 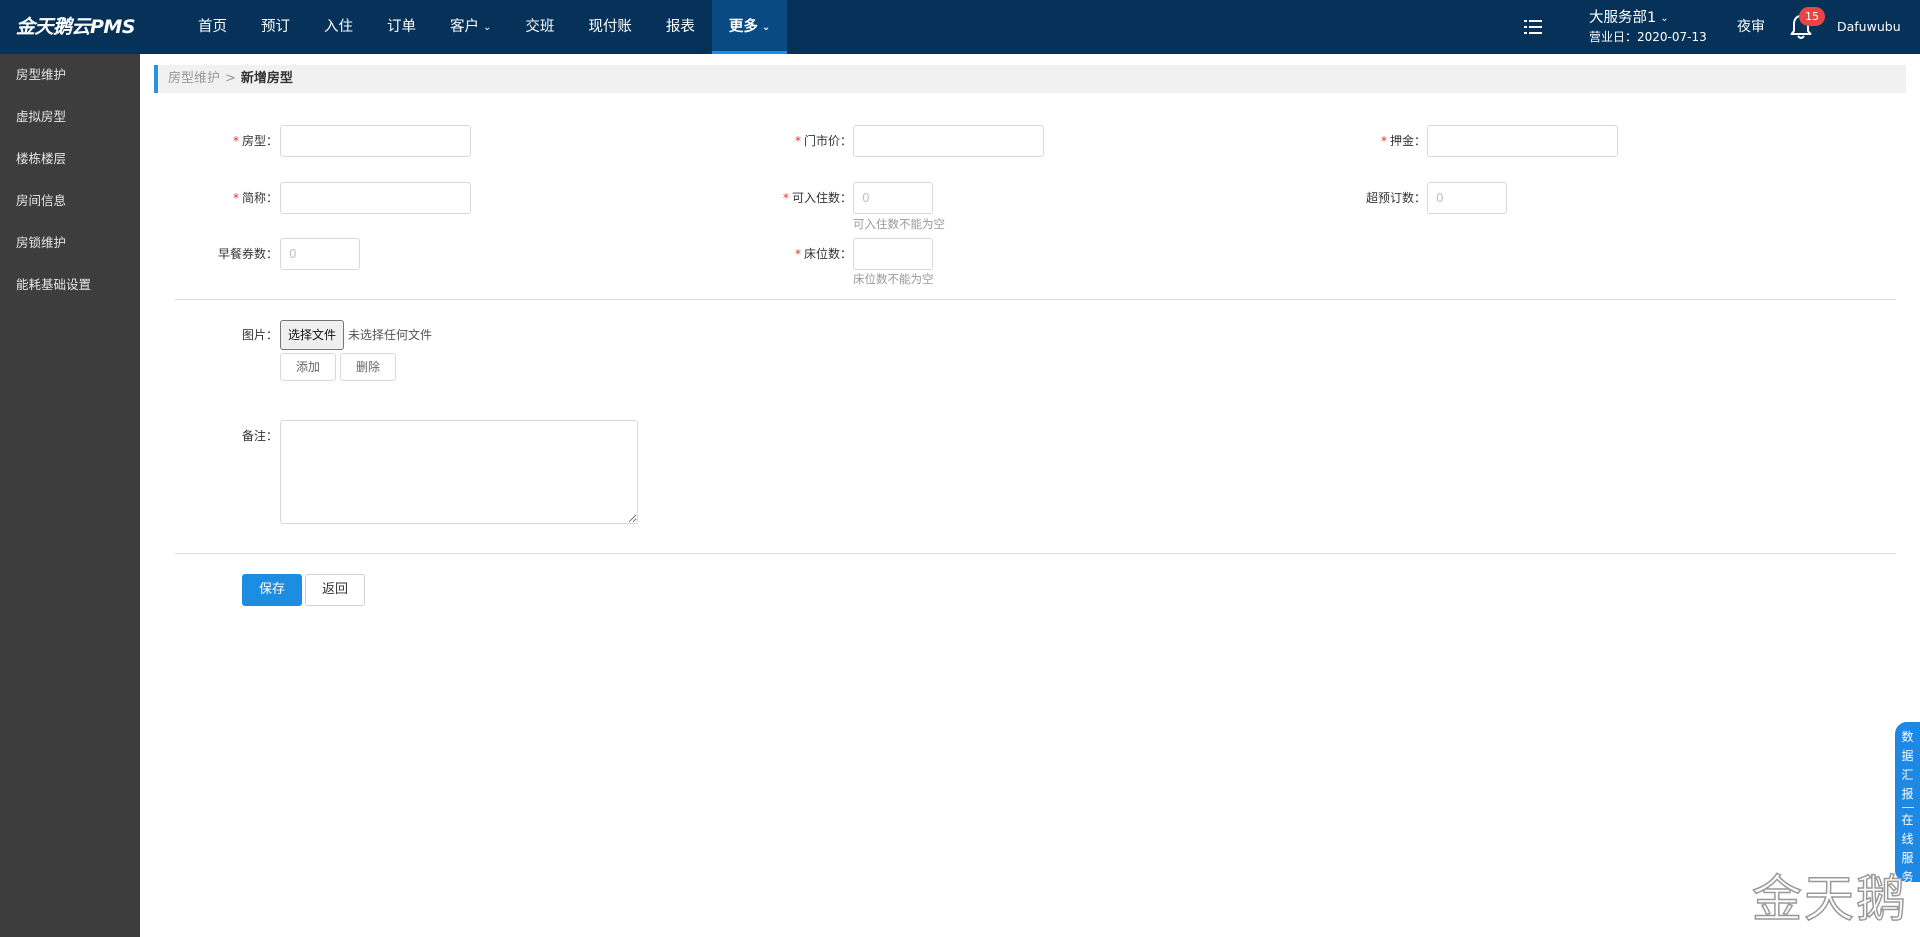 What do you see at coordinates (610, 27) in the screenshot?
I see `nav-cash-account: 现付账` at bounding box center [610, 27].